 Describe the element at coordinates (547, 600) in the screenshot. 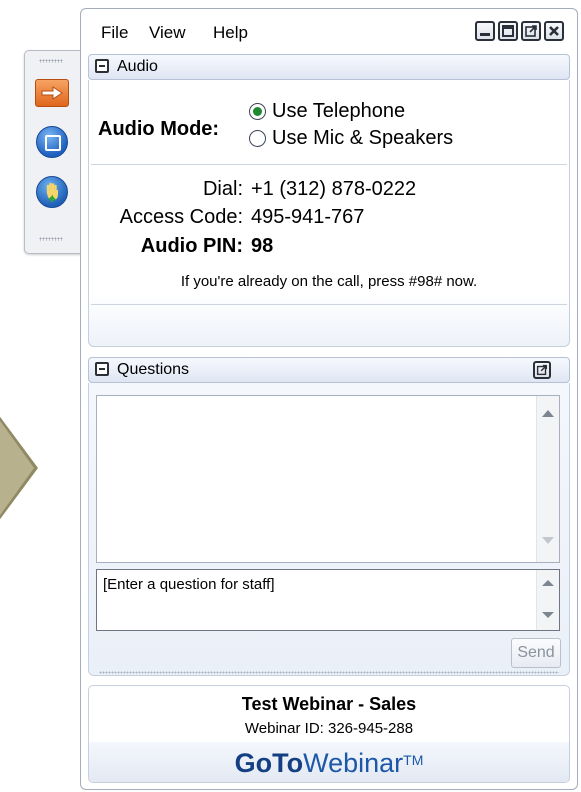

I see `question-input-scrollbar` at that location.